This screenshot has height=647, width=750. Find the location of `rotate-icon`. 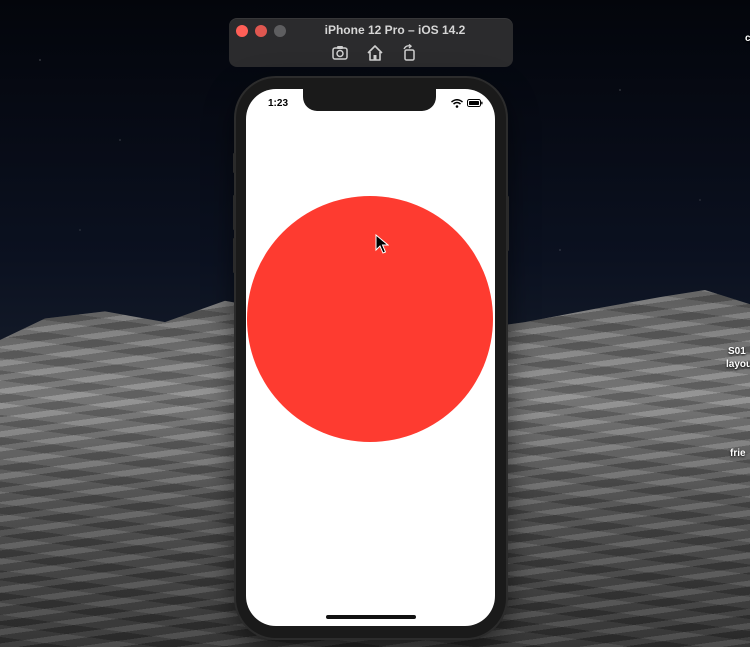

rotate-icon is located at coordinates (409, 53).